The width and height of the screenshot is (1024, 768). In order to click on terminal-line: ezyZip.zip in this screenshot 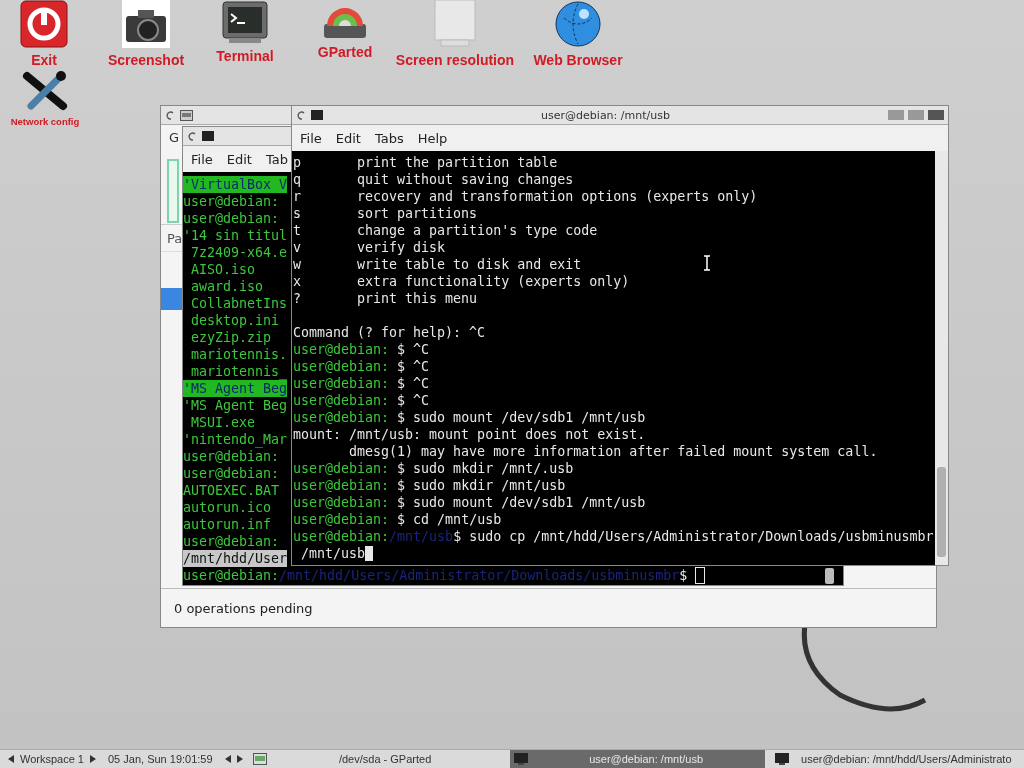, I will do `click(231, 337)`.